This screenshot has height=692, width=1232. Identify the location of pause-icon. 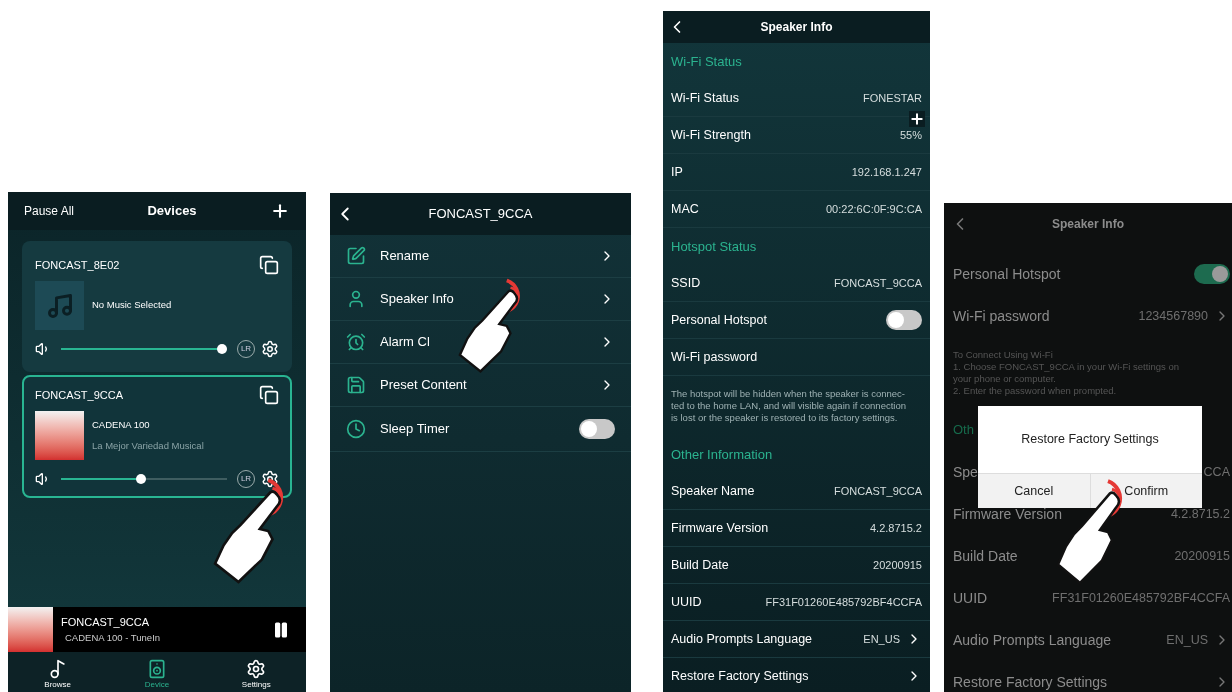
(281, 629).